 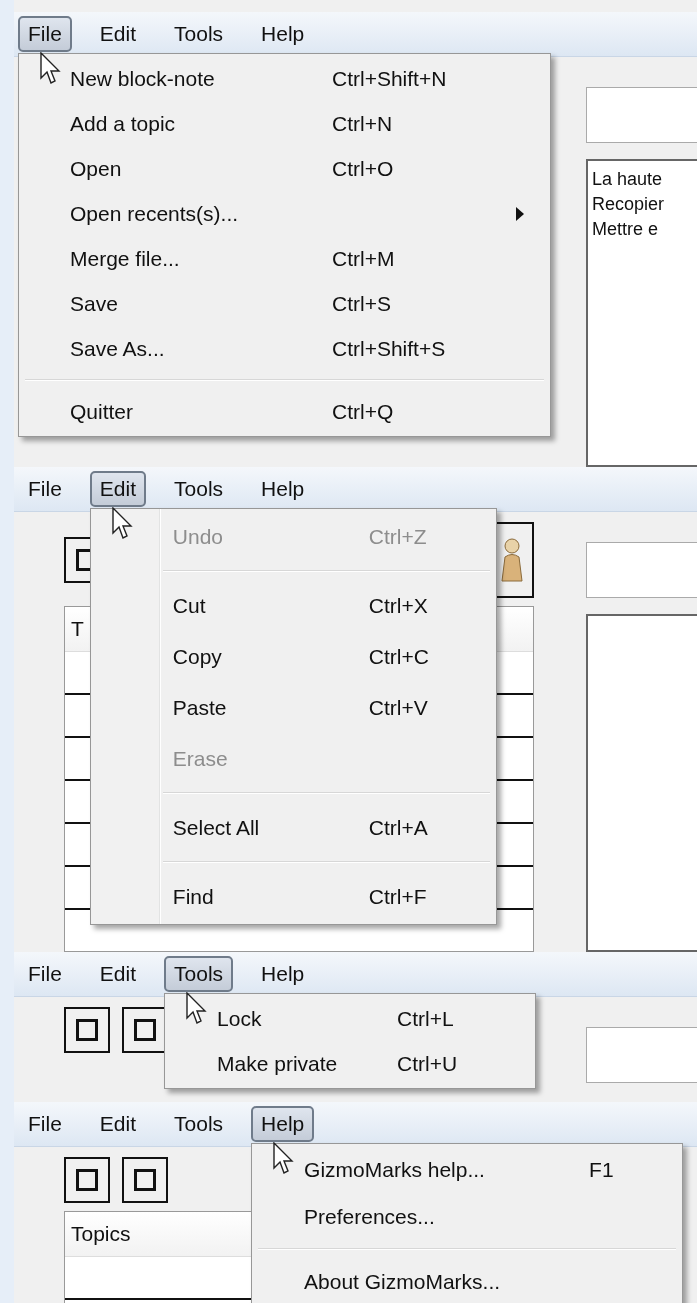 What do you see at coordinates (629, 204) in the screenshot?
I see `note-line: Recopier` at bounding box center [629, 204].